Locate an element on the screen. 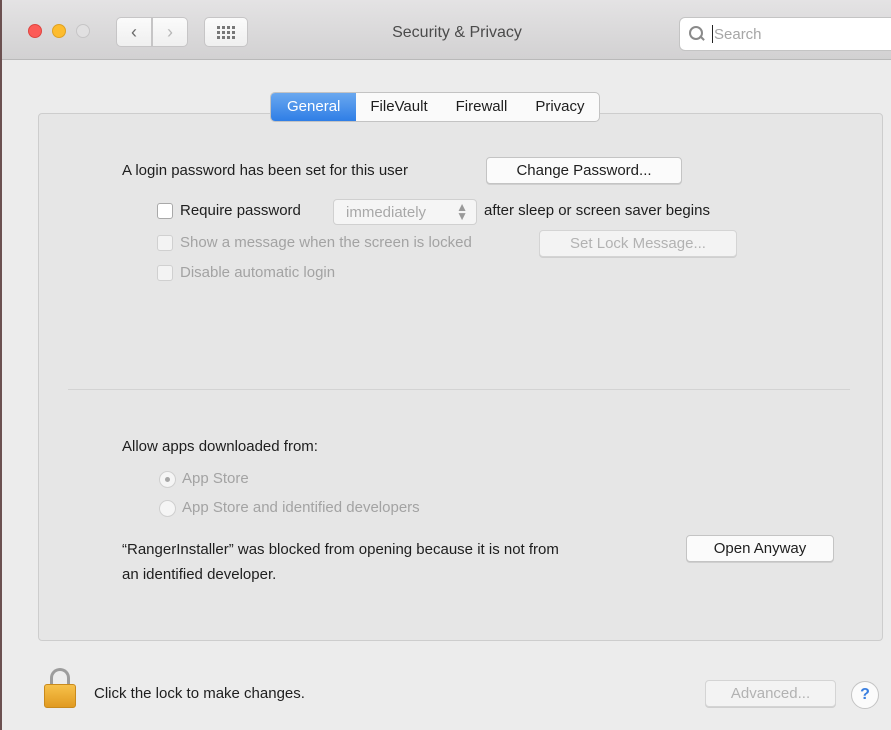  forward-button: › is located at coordinates (170, 32).